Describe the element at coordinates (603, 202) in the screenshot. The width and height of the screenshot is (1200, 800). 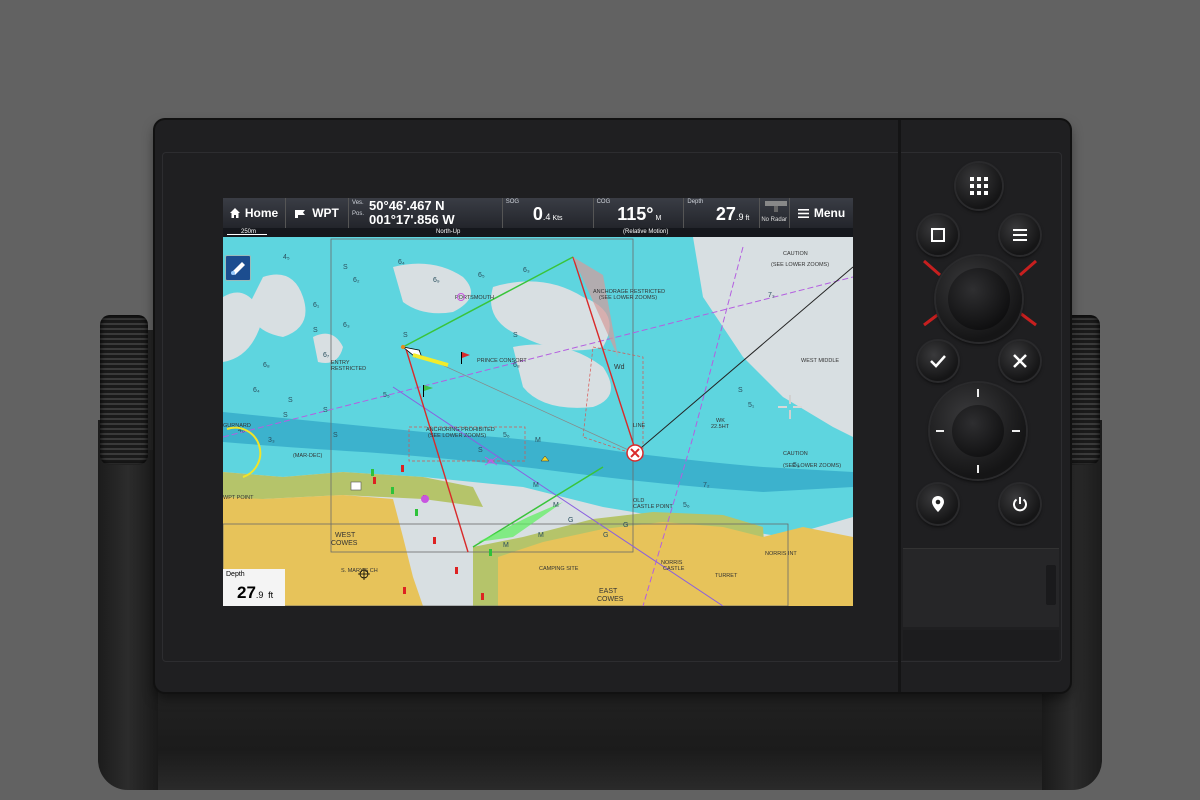
I see `cog-label: COG` at that location.